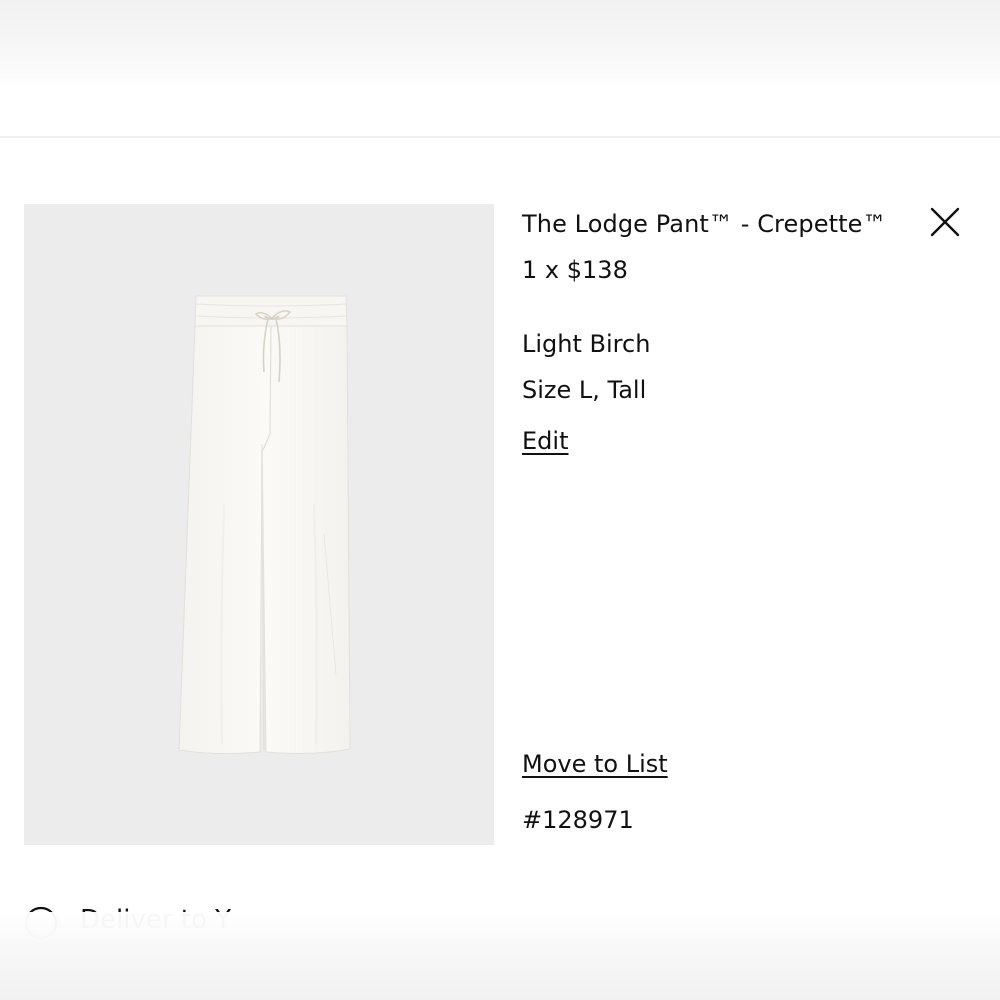  What do you see at coordinates (500, 137) in the screenshot?
I see `divider` at bounding box center [500, 137].